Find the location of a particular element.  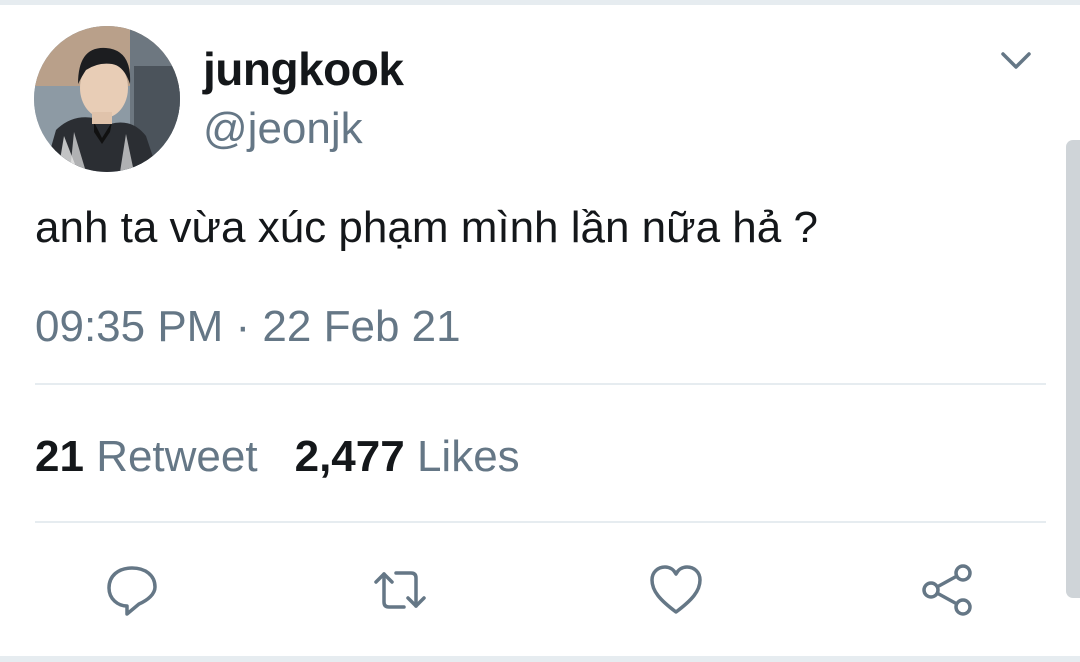

chevron-down-icon is located at coordinates (1016, 60).